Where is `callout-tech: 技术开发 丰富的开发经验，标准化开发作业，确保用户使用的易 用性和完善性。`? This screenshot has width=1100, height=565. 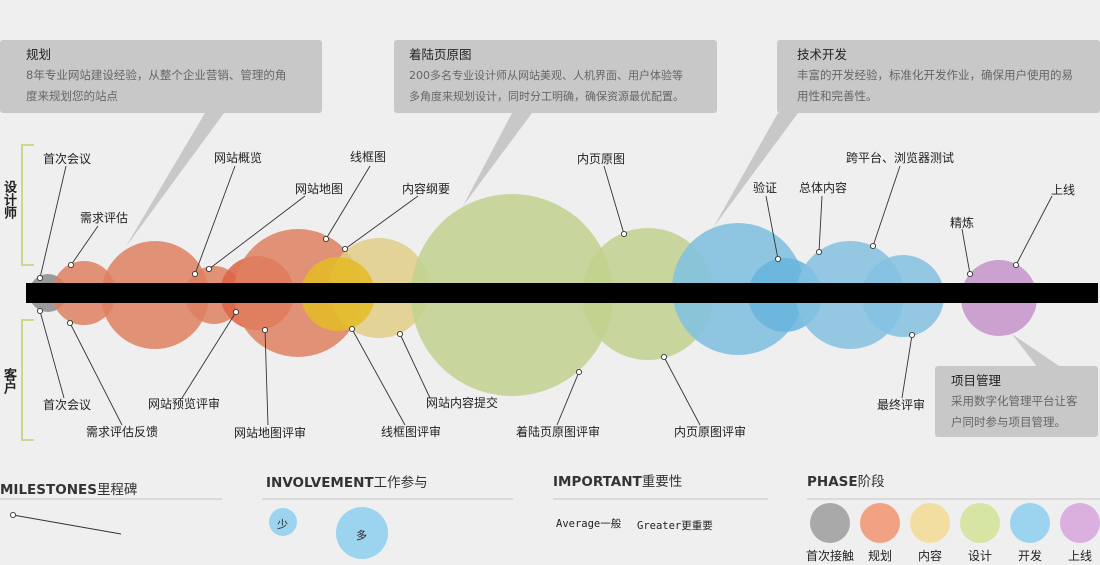 callout-tech: 技术开发 丰富的开发经验，标准化开发作业，确保用户使用的易 用性和完善性。 is located at coordinates (938, 76).